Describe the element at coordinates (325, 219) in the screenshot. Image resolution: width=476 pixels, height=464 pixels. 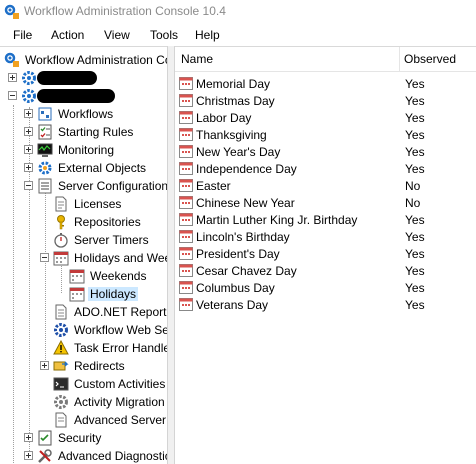
I see `list-item: Martin Luther King Jr. Birthday Yes` at that location.